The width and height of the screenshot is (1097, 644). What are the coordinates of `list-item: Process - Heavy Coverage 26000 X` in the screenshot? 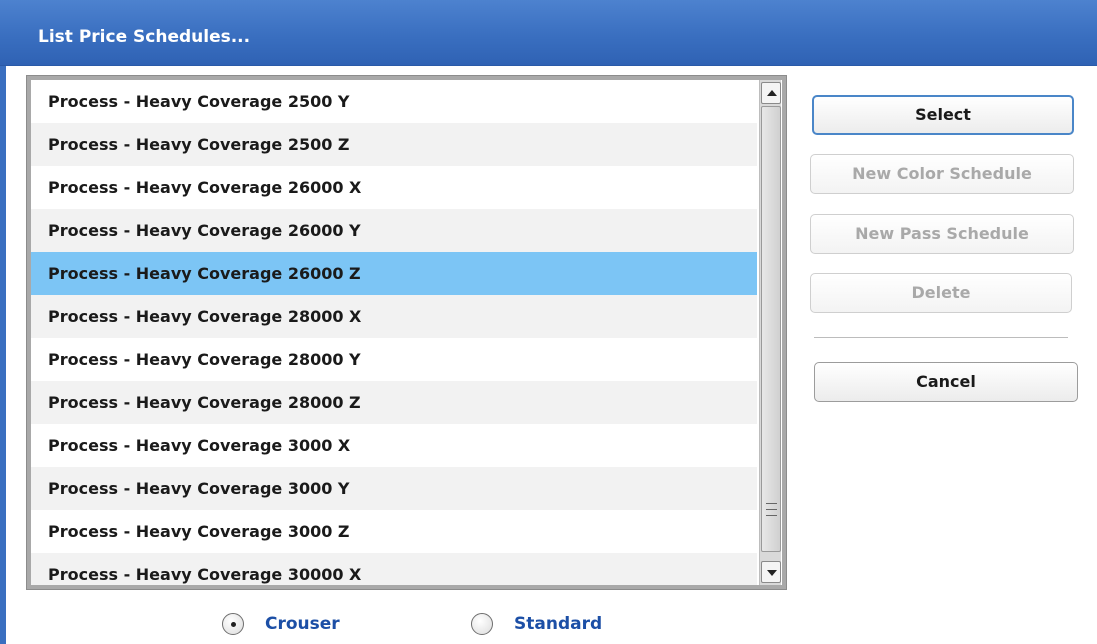 It's located at (394, 187).